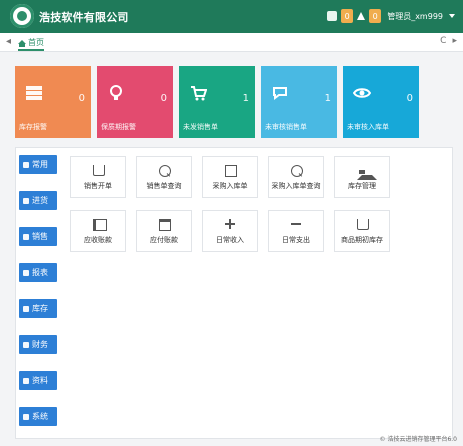  What do you see at coordinates (362, 93) in the screenshot?
I see `eye-icon` at bounding box center [362, 93].